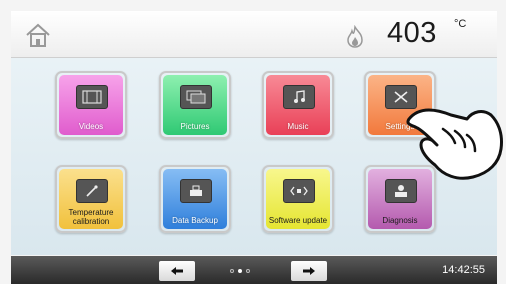 This screenshot has width=506, height=284. I want to click on arrow-right-icon, so click(309, 271).